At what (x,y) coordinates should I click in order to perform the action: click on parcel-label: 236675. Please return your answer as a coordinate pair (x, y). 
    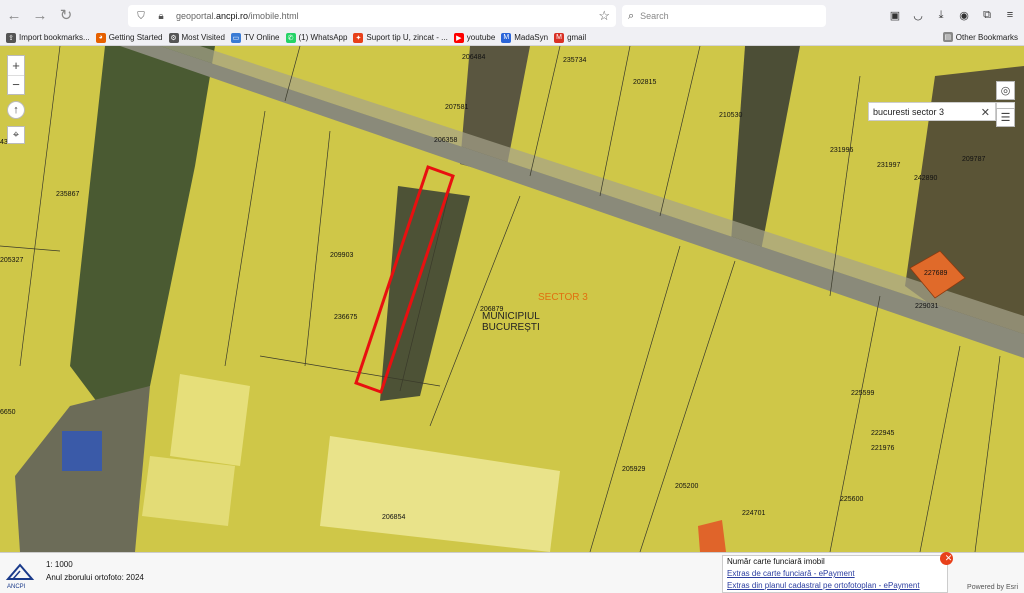
    Looking at the image, I should click on (345, 317).